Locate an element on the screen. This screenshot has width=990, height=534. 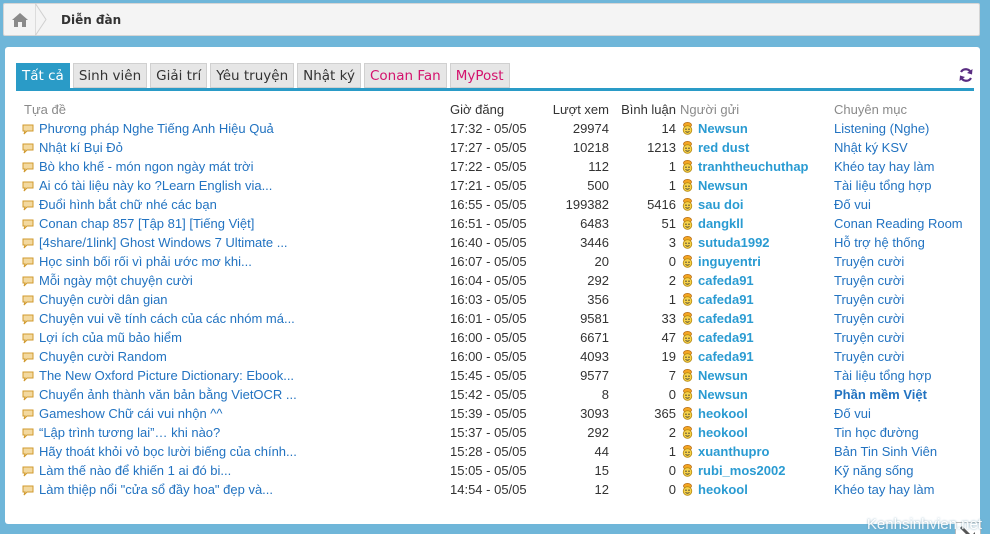
topic-cell: Chuyện cười dân gian is located at coordinates (234, 299).